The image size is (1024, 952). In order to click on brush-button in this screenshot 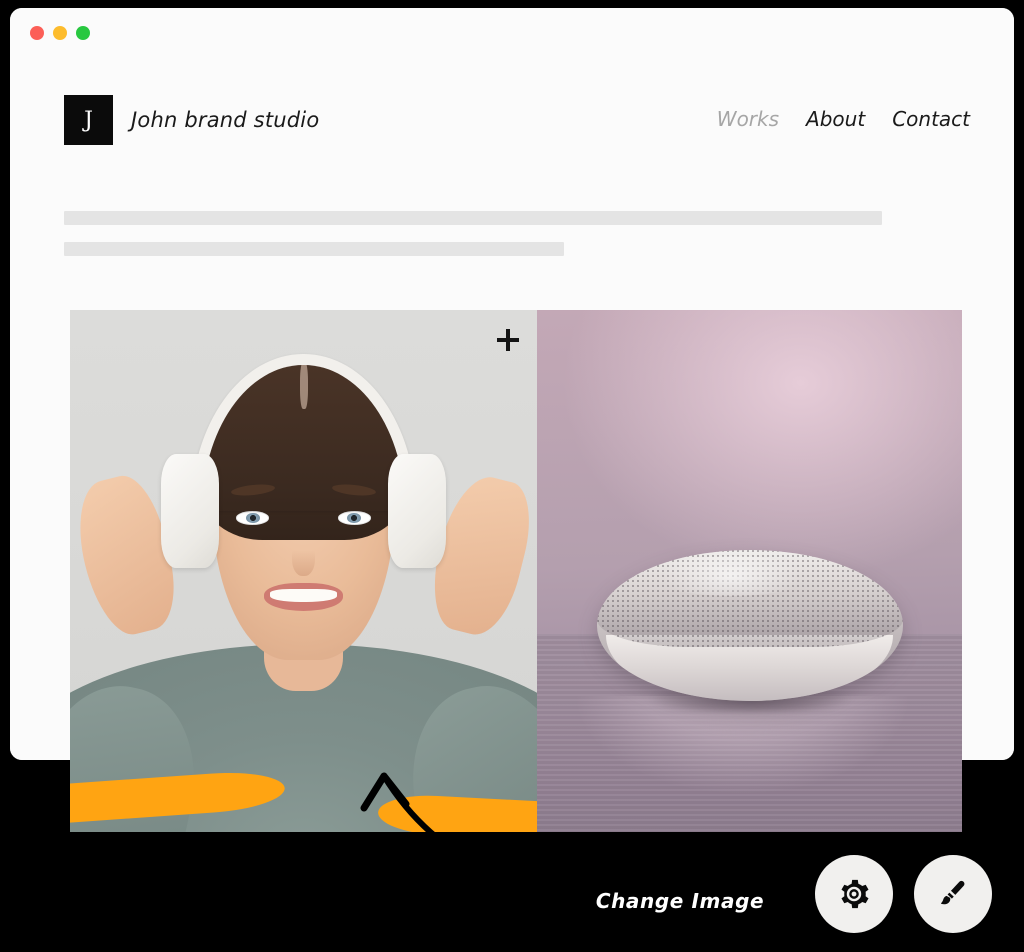, I will do `click(953, 894)`.